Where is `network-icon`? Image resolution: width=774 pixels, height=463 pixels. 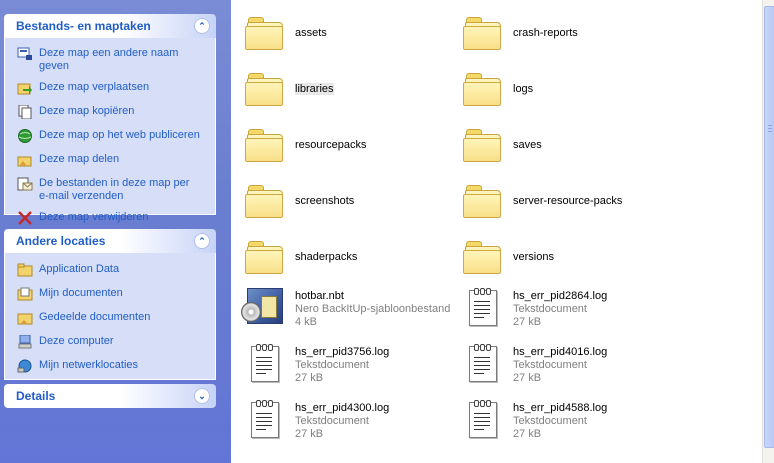 network-icon is located at coordinates (24, 366).